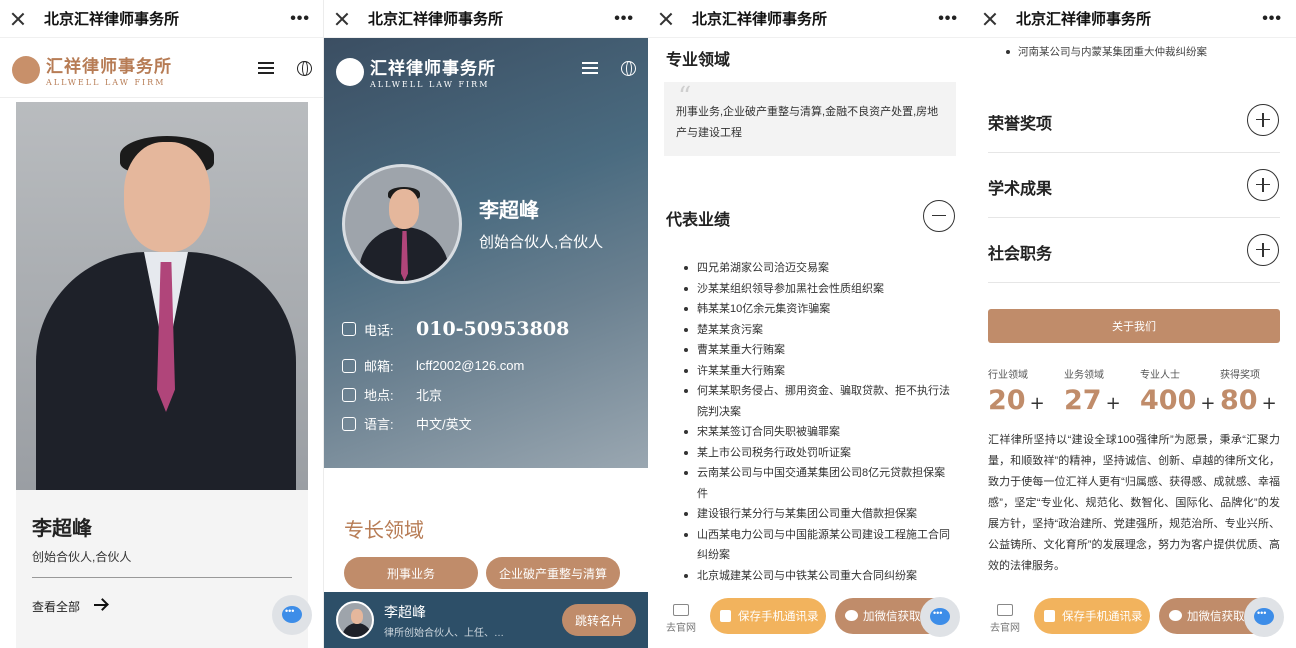  I want to click on contact-phone: 电话: 010-50953808, so click(455, 329).